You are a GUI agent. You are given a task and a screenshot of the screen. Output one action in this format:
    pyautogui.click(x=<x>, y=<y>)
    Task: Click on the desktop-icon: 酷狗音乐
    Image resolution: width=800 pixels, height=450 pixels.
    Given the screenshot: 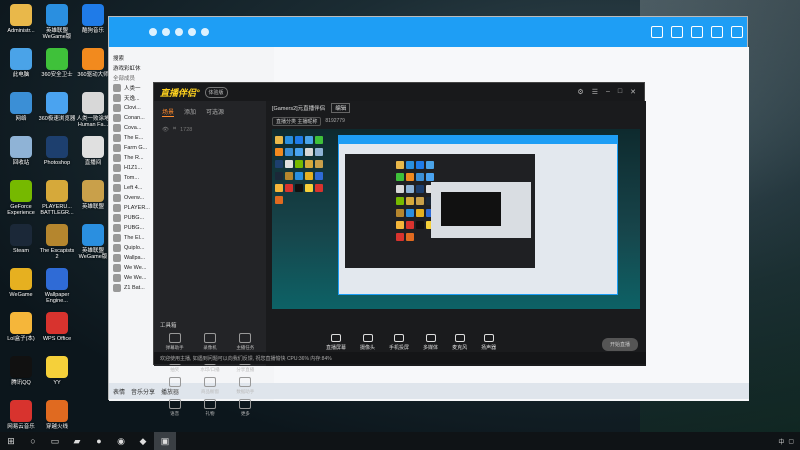 What is the action you would take?
    pyautogui.click(x=93, y=24)
    